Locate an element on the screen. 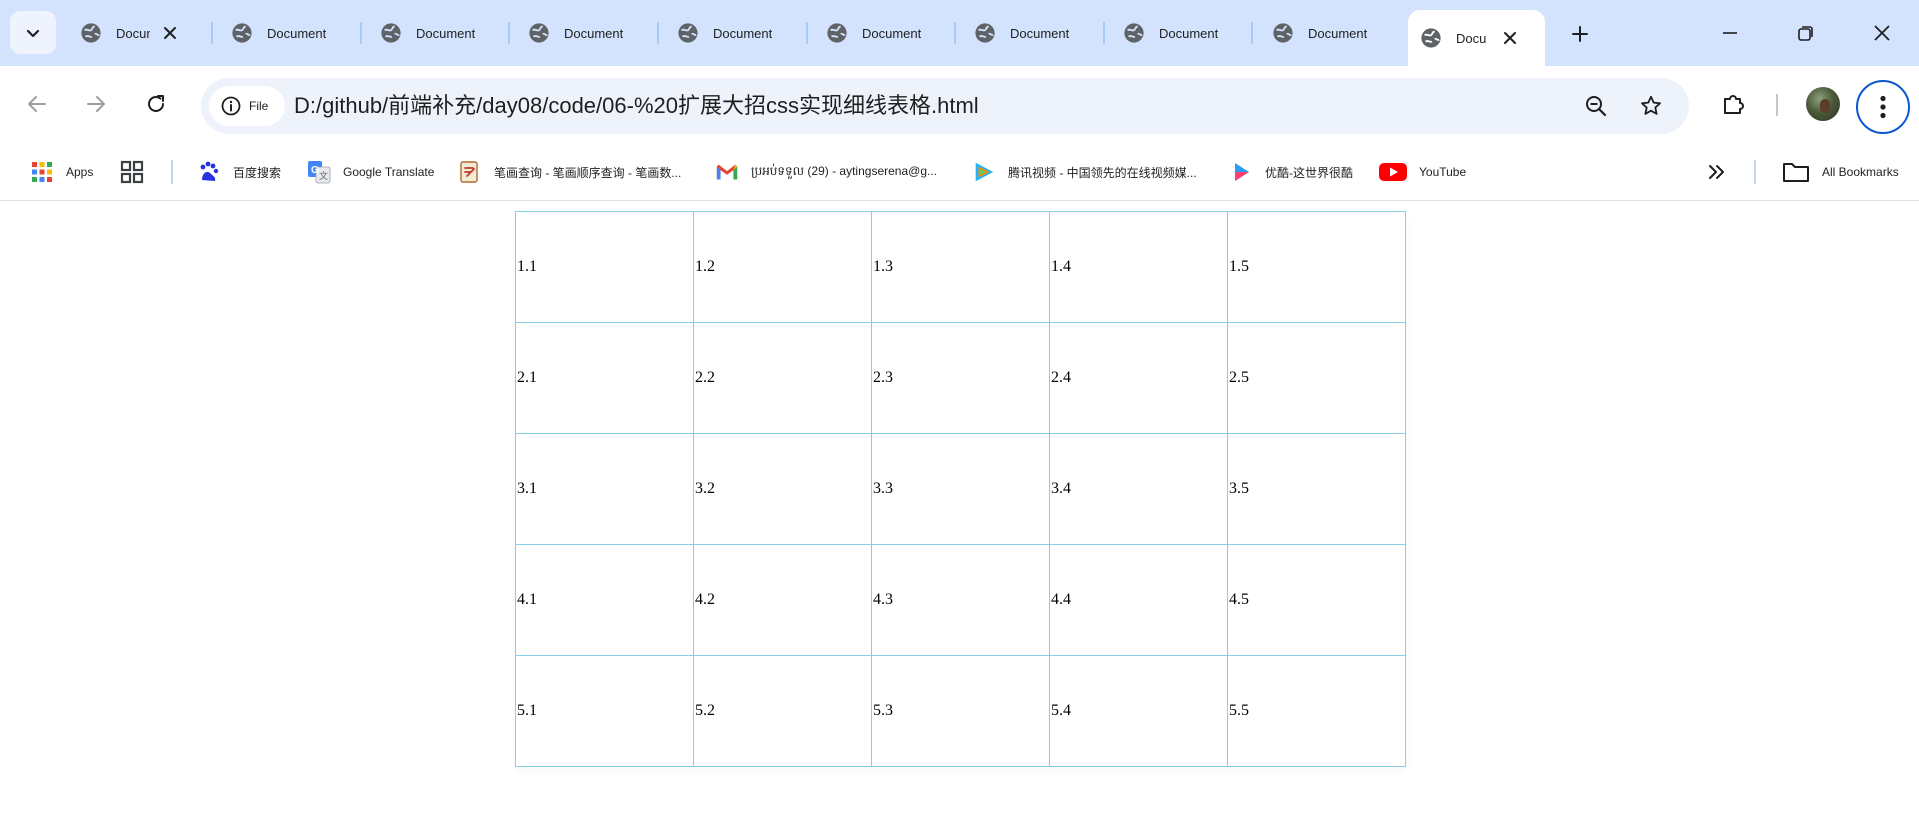  tab-document-7: Document is located at coordinates (1039, 33).